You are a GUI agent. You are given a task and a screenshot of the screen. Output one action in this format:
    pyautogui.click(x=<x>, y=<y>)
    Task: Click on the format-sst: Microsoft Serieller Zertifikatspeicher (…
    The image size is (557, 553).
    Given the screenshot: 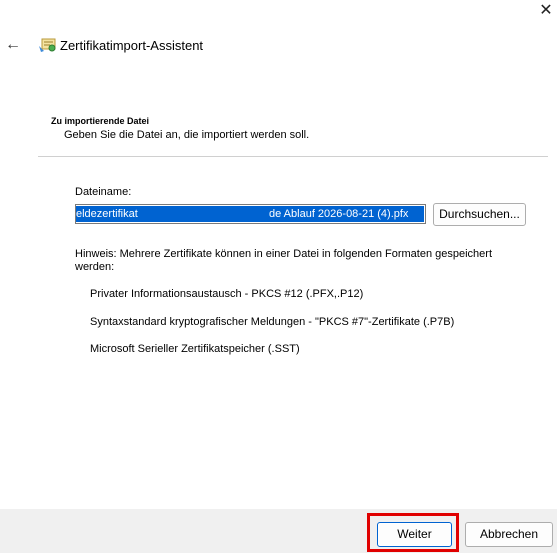 What is the action you would take?
    pyautogui.click(x=195, y=349)
    